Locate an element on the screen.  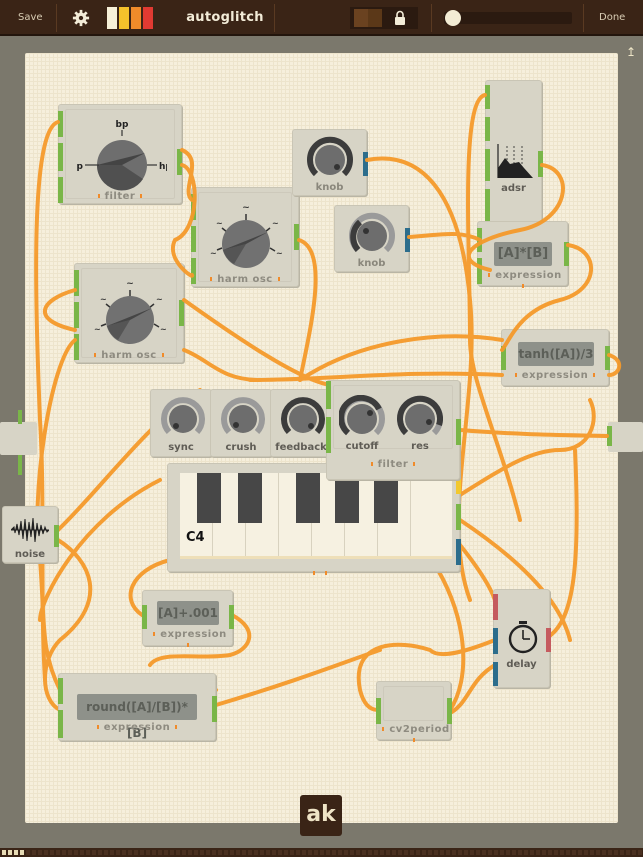
expression-module: [A]+.001 expression is located at coordinates (188, 618).